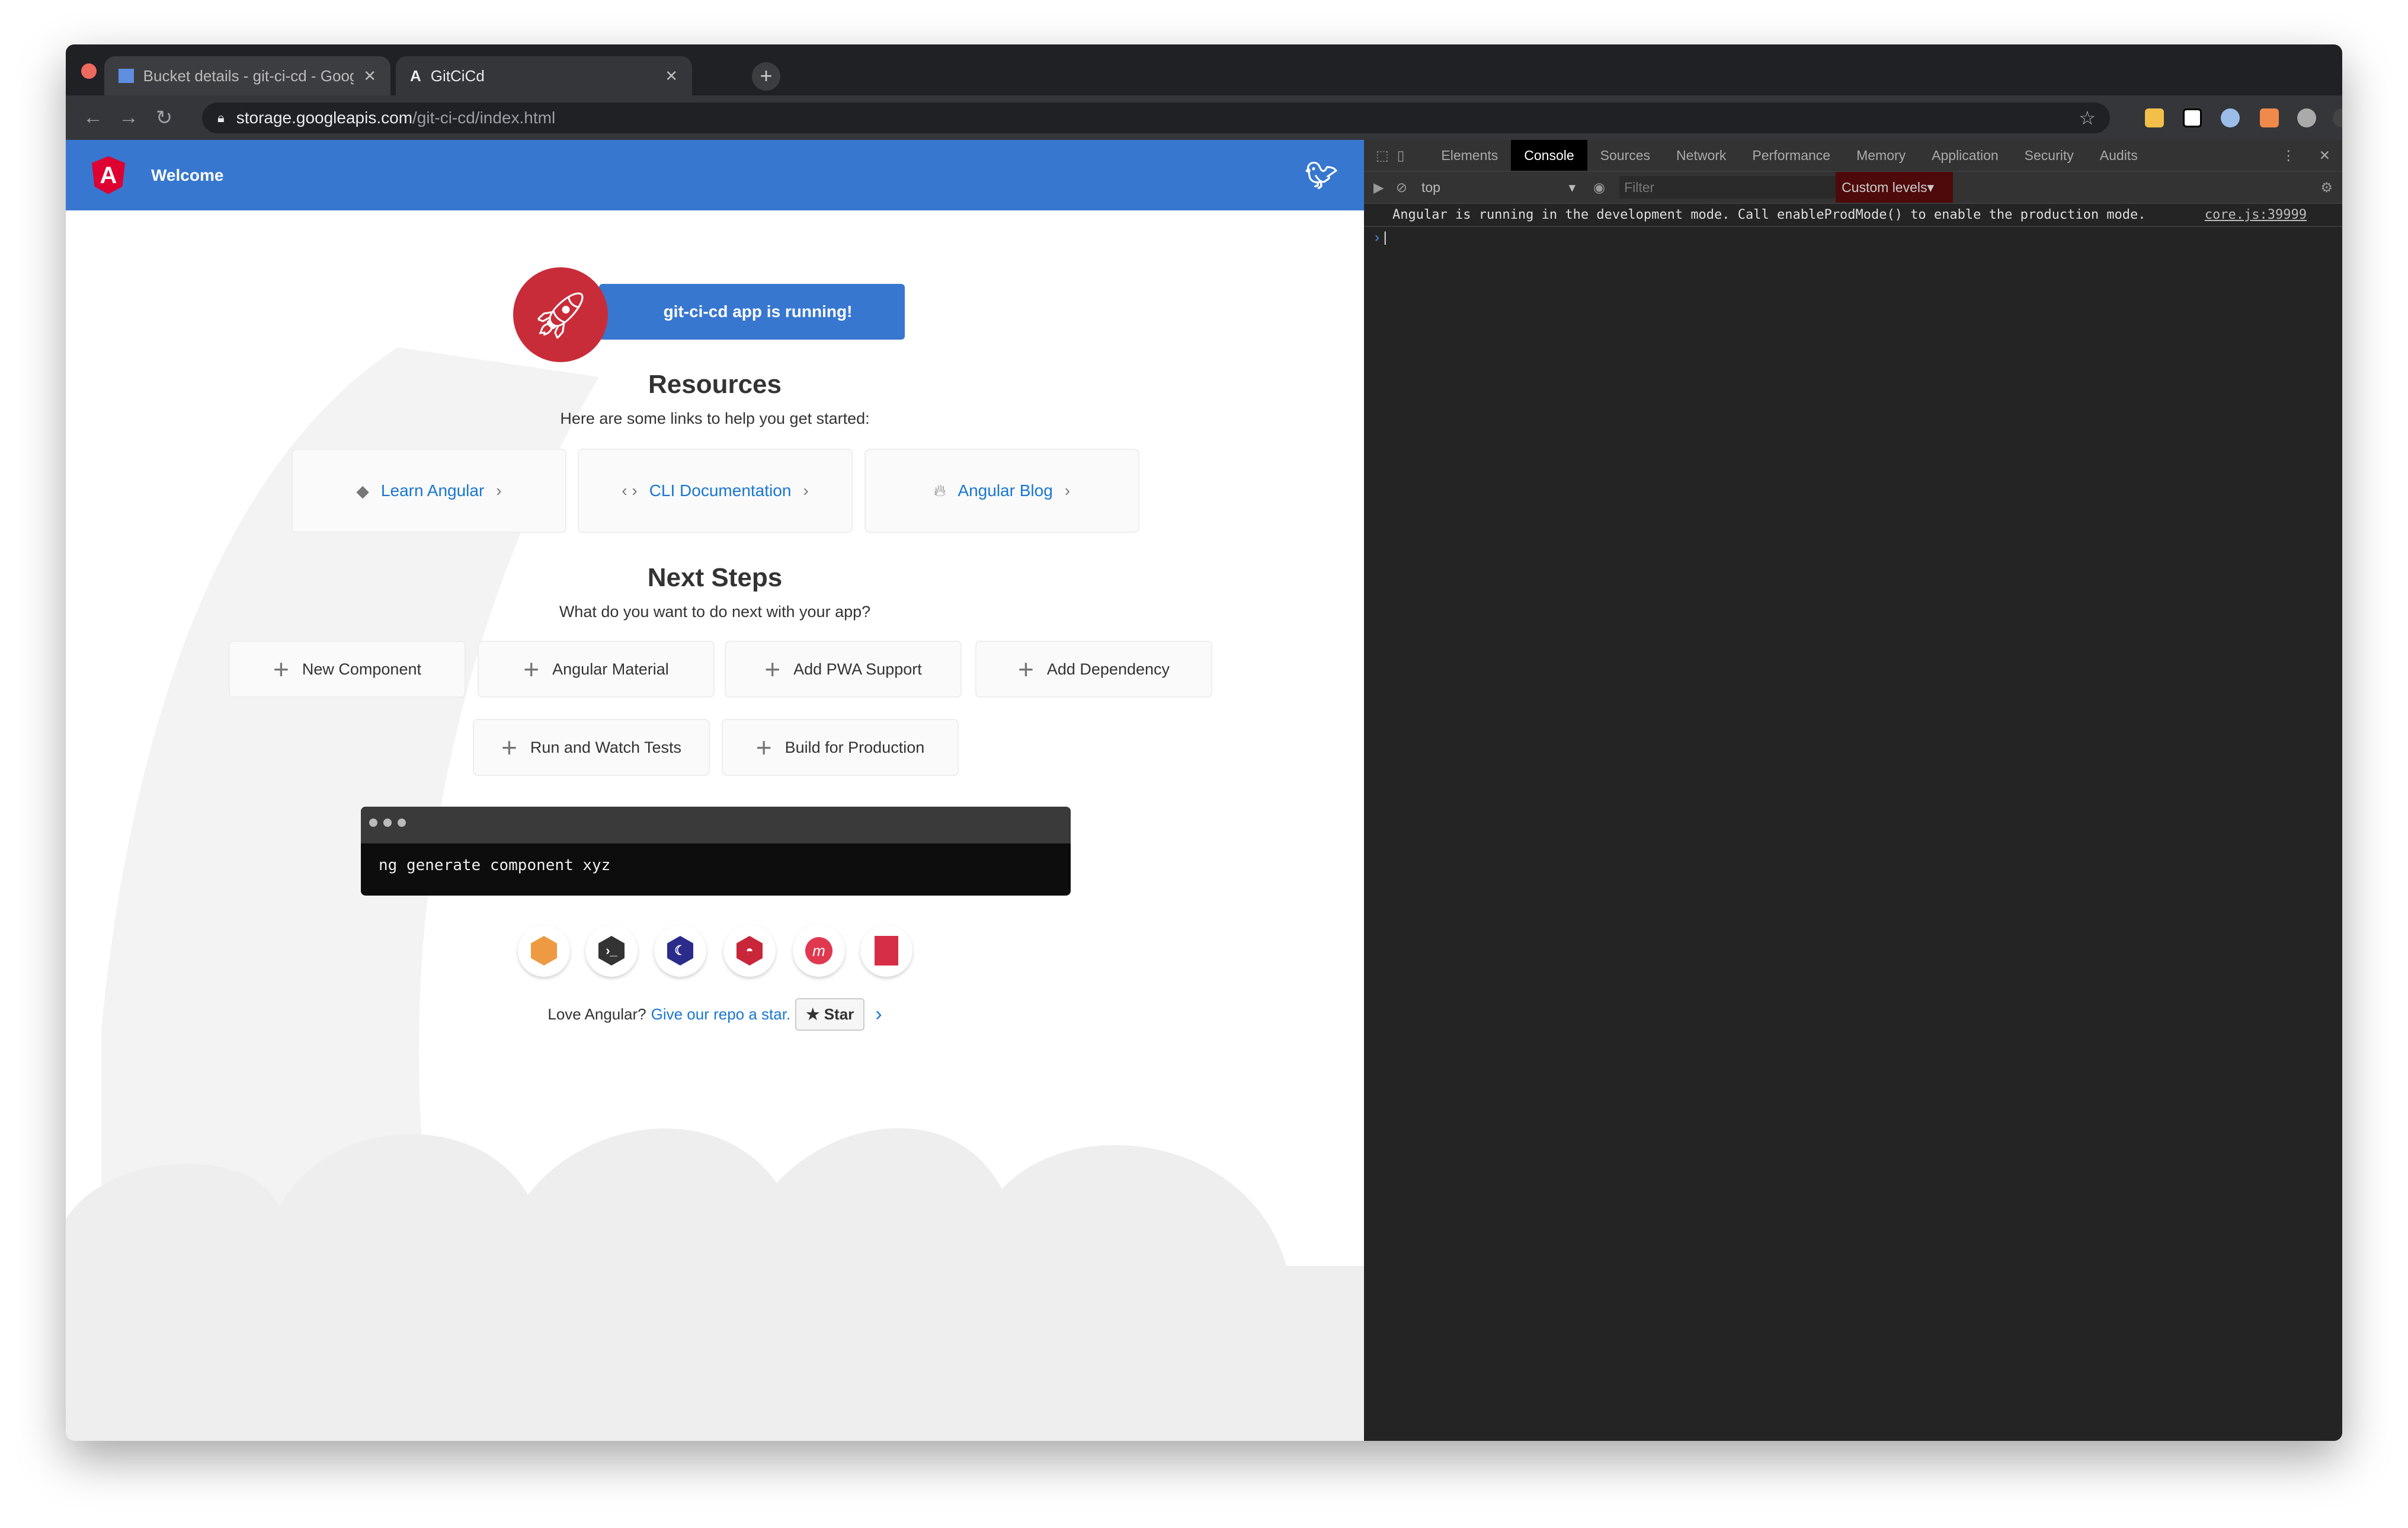  Describe the element at coordinates (591, 747) in the screenshot. I see `step-run-tests: + Run and Watch Tests` at that location.